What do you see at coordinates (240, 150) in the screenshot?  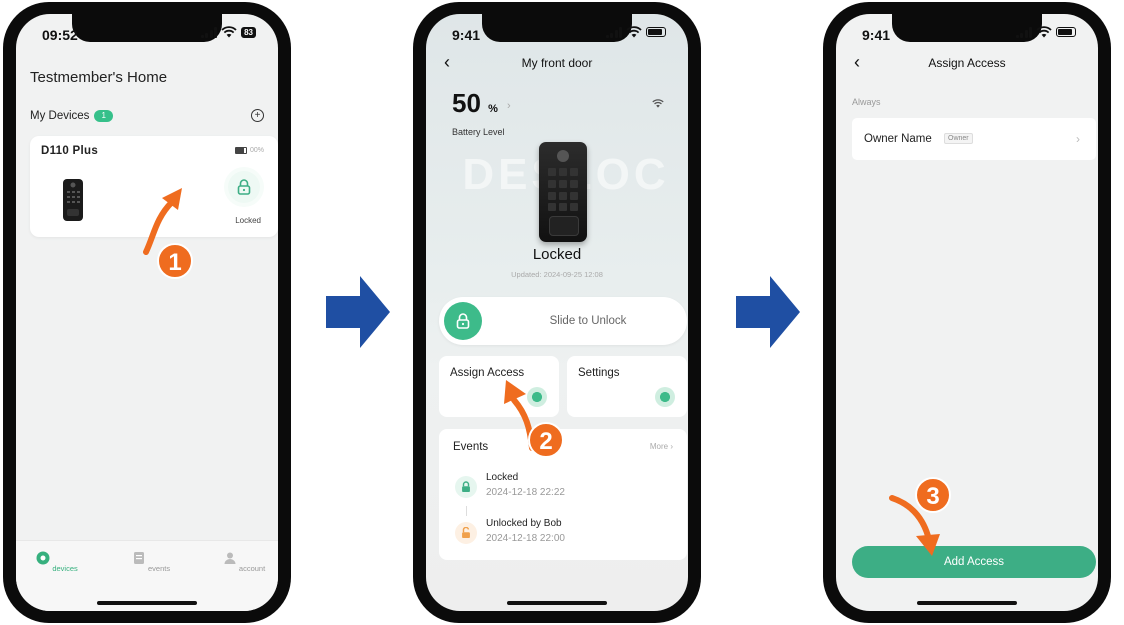 I see `battery-small-icon` at bounding box center [240, 150].